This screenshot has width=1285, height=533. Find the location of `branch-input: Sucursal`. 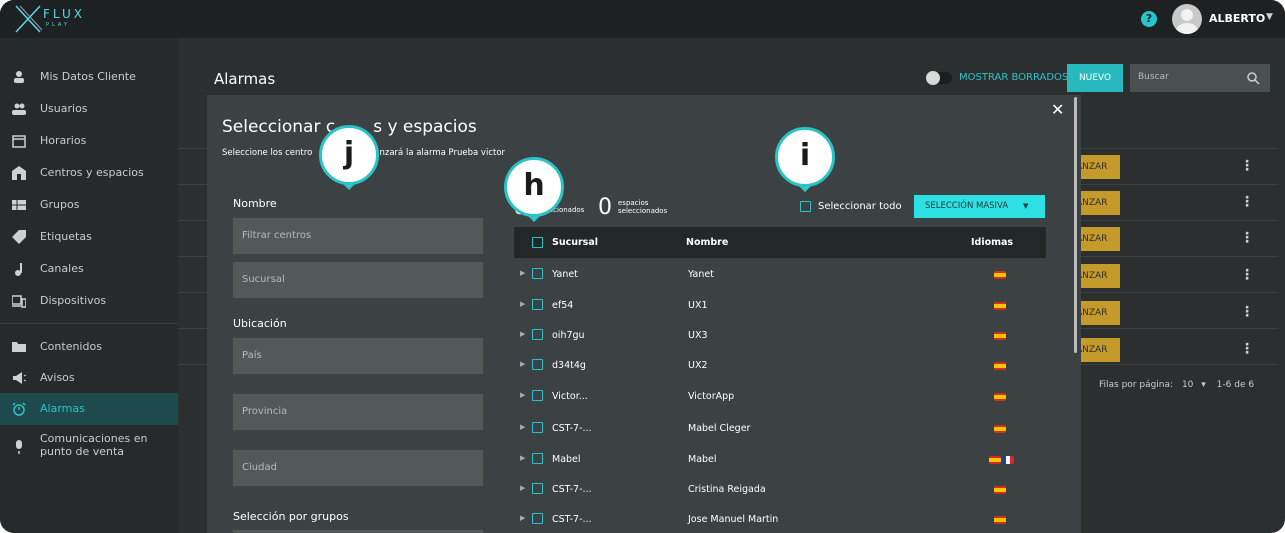

branch-input: Sucursal is located at coordinates (358, 280).